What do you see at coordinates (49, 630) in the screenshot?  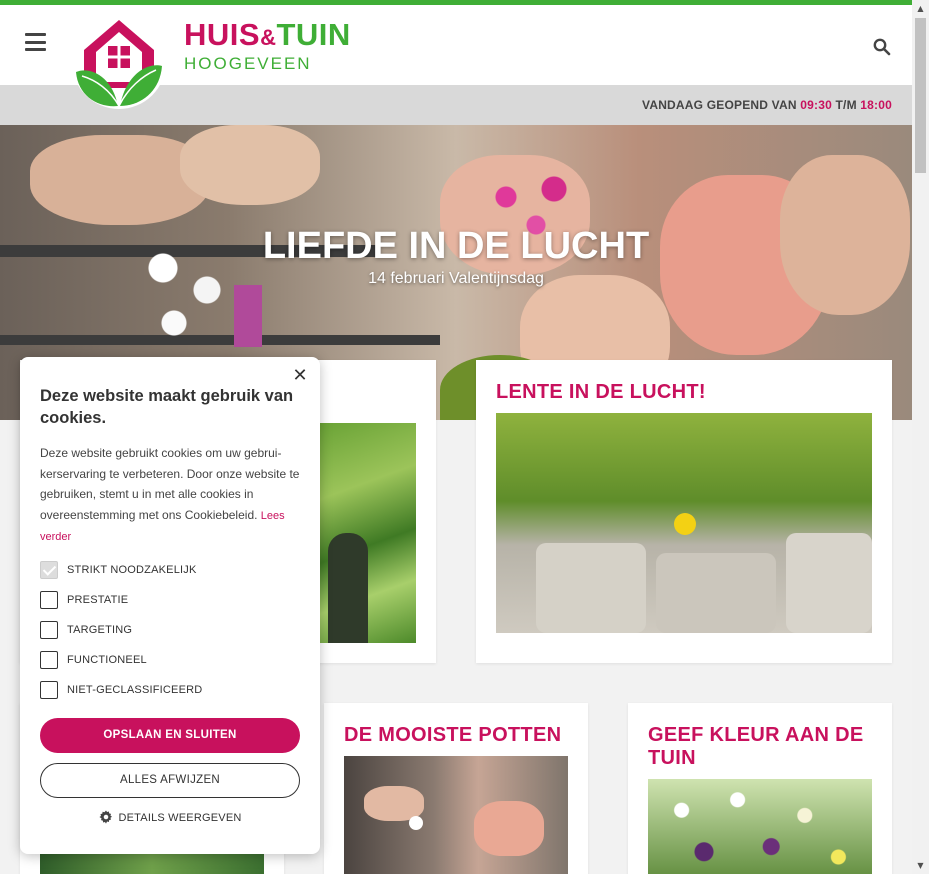 I see `checkbox-targeting` at bounding box center [49, 630].